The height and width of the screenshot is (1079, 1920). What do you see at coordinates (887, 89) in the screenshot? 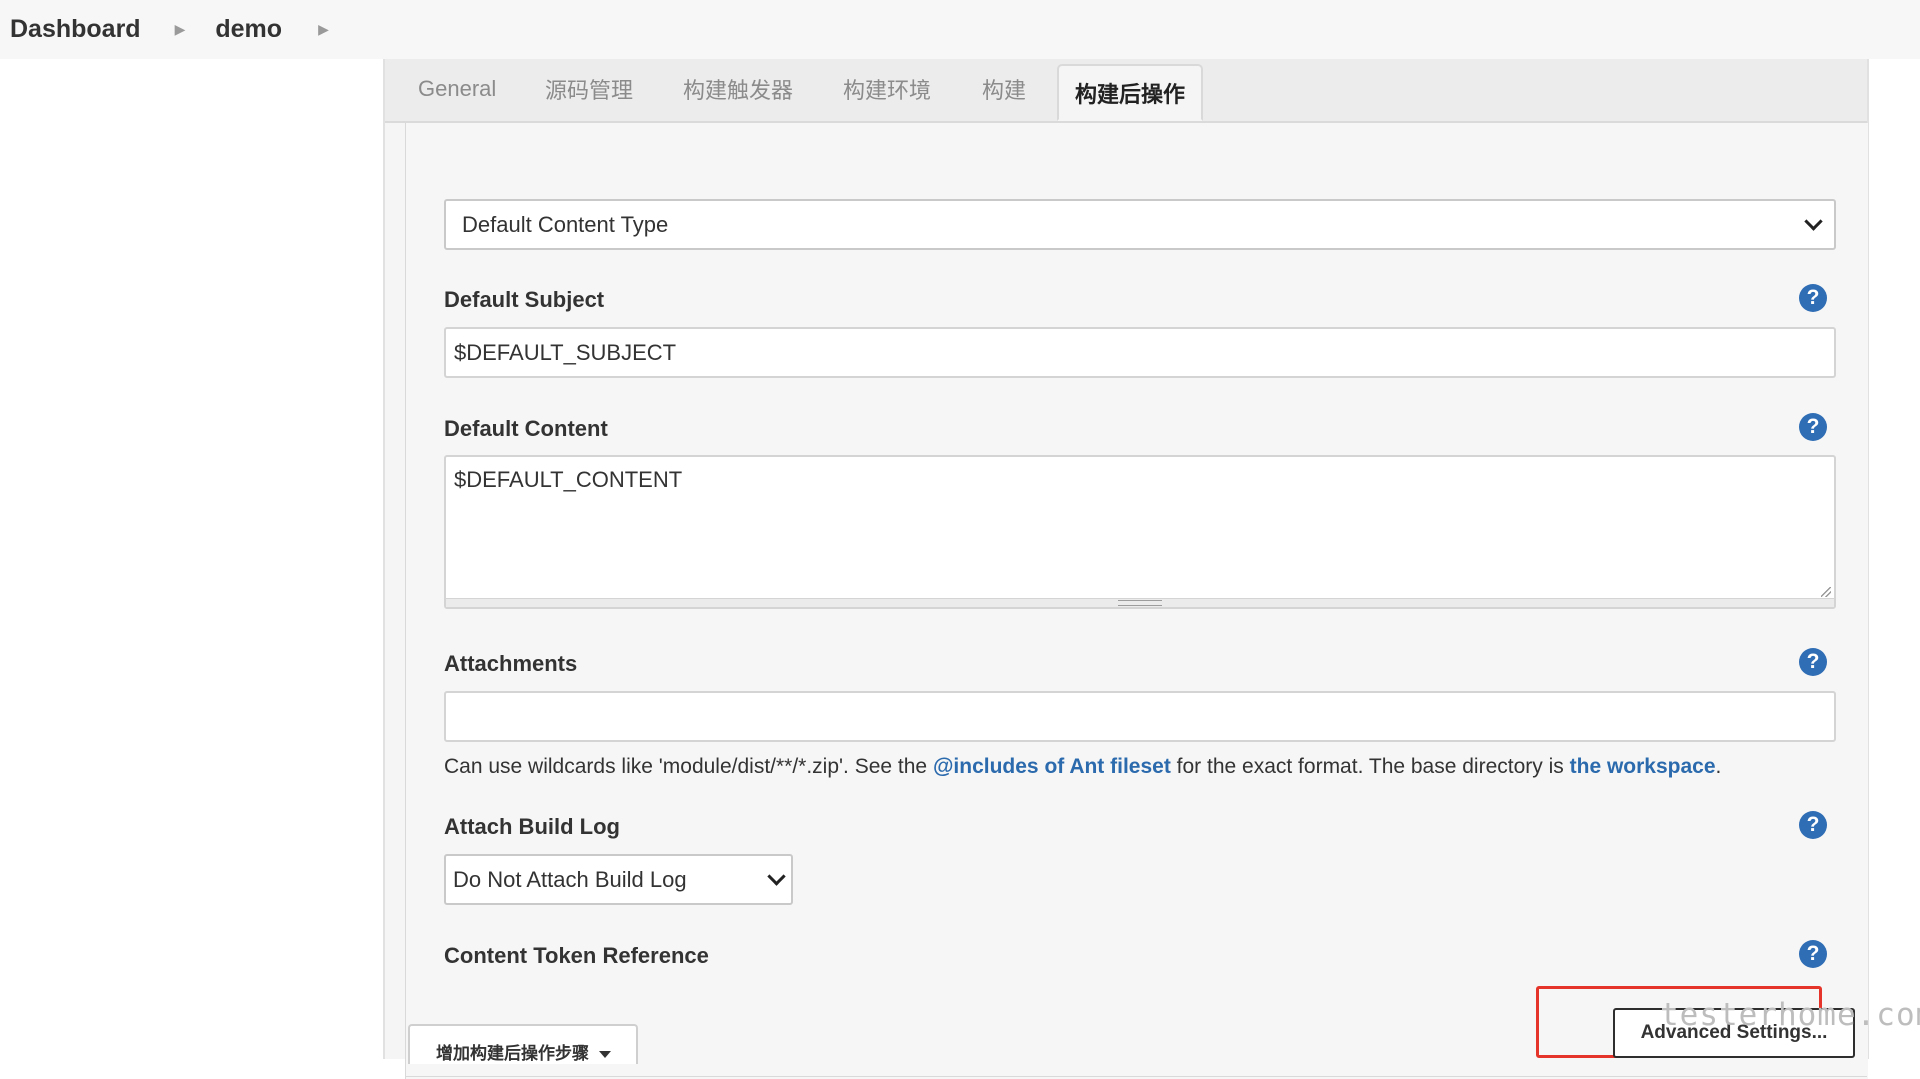
I see `tab-build-environment: 构建环境` at bounding box center [887, 89].